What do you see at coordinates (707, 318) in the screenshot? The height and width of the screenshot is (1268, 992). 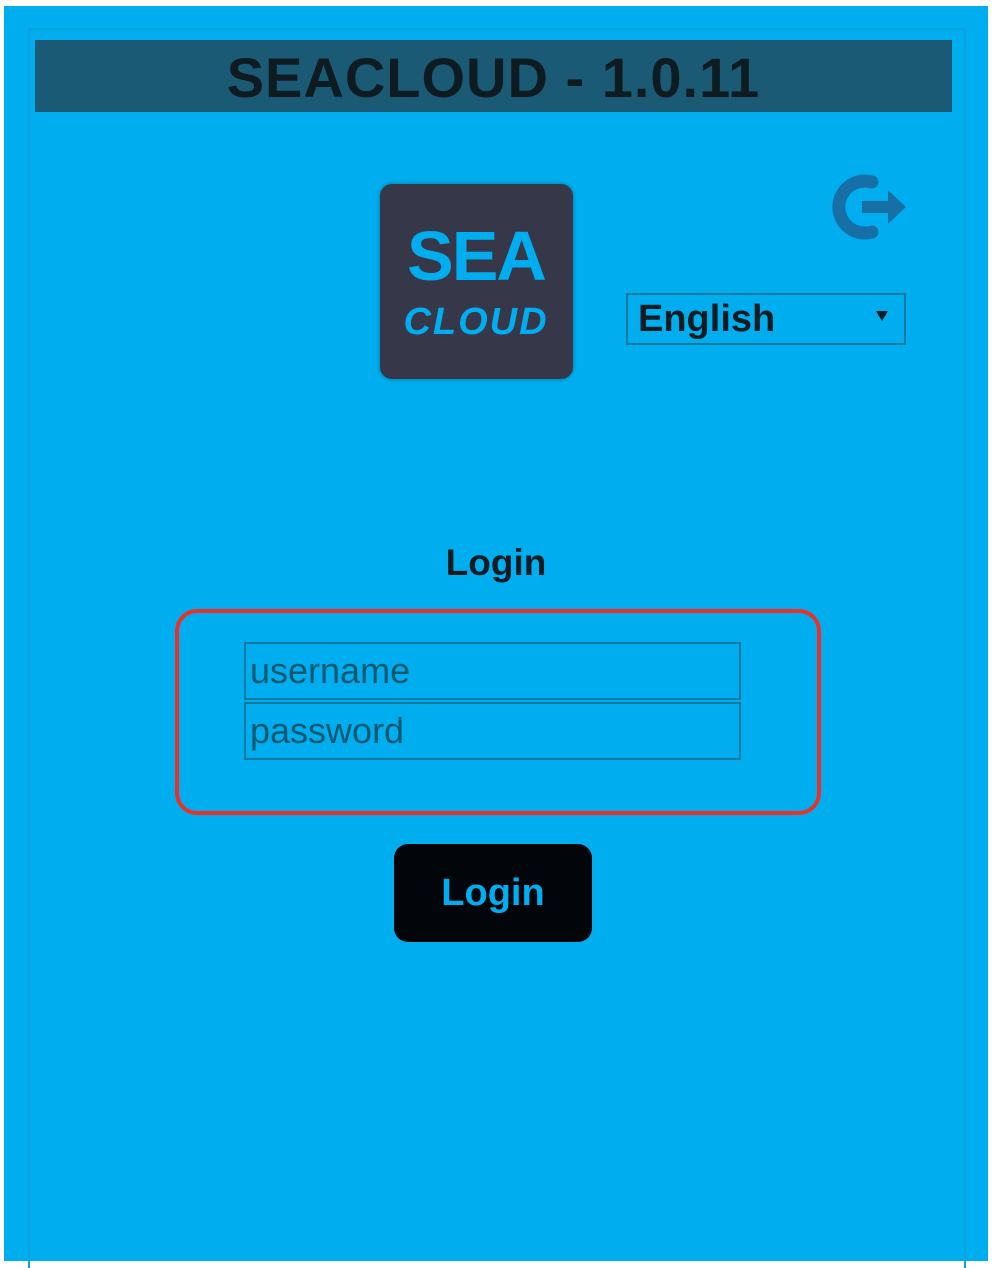 I see `language-selected-value: English` at bounding box center [707, 318].